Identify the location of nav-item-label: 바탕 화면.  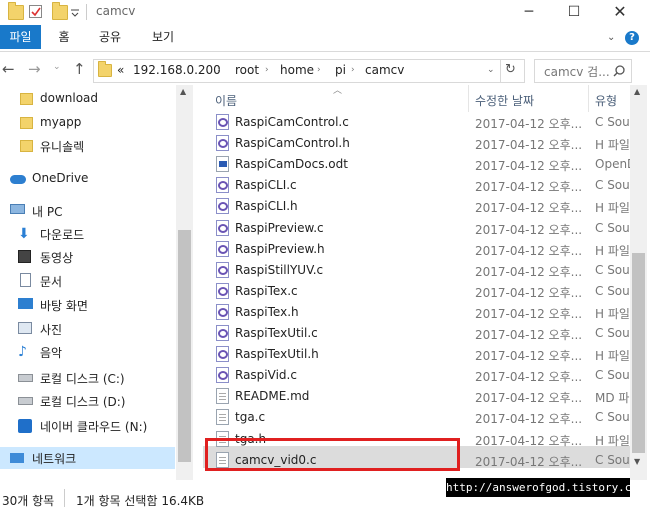
(64, 306).